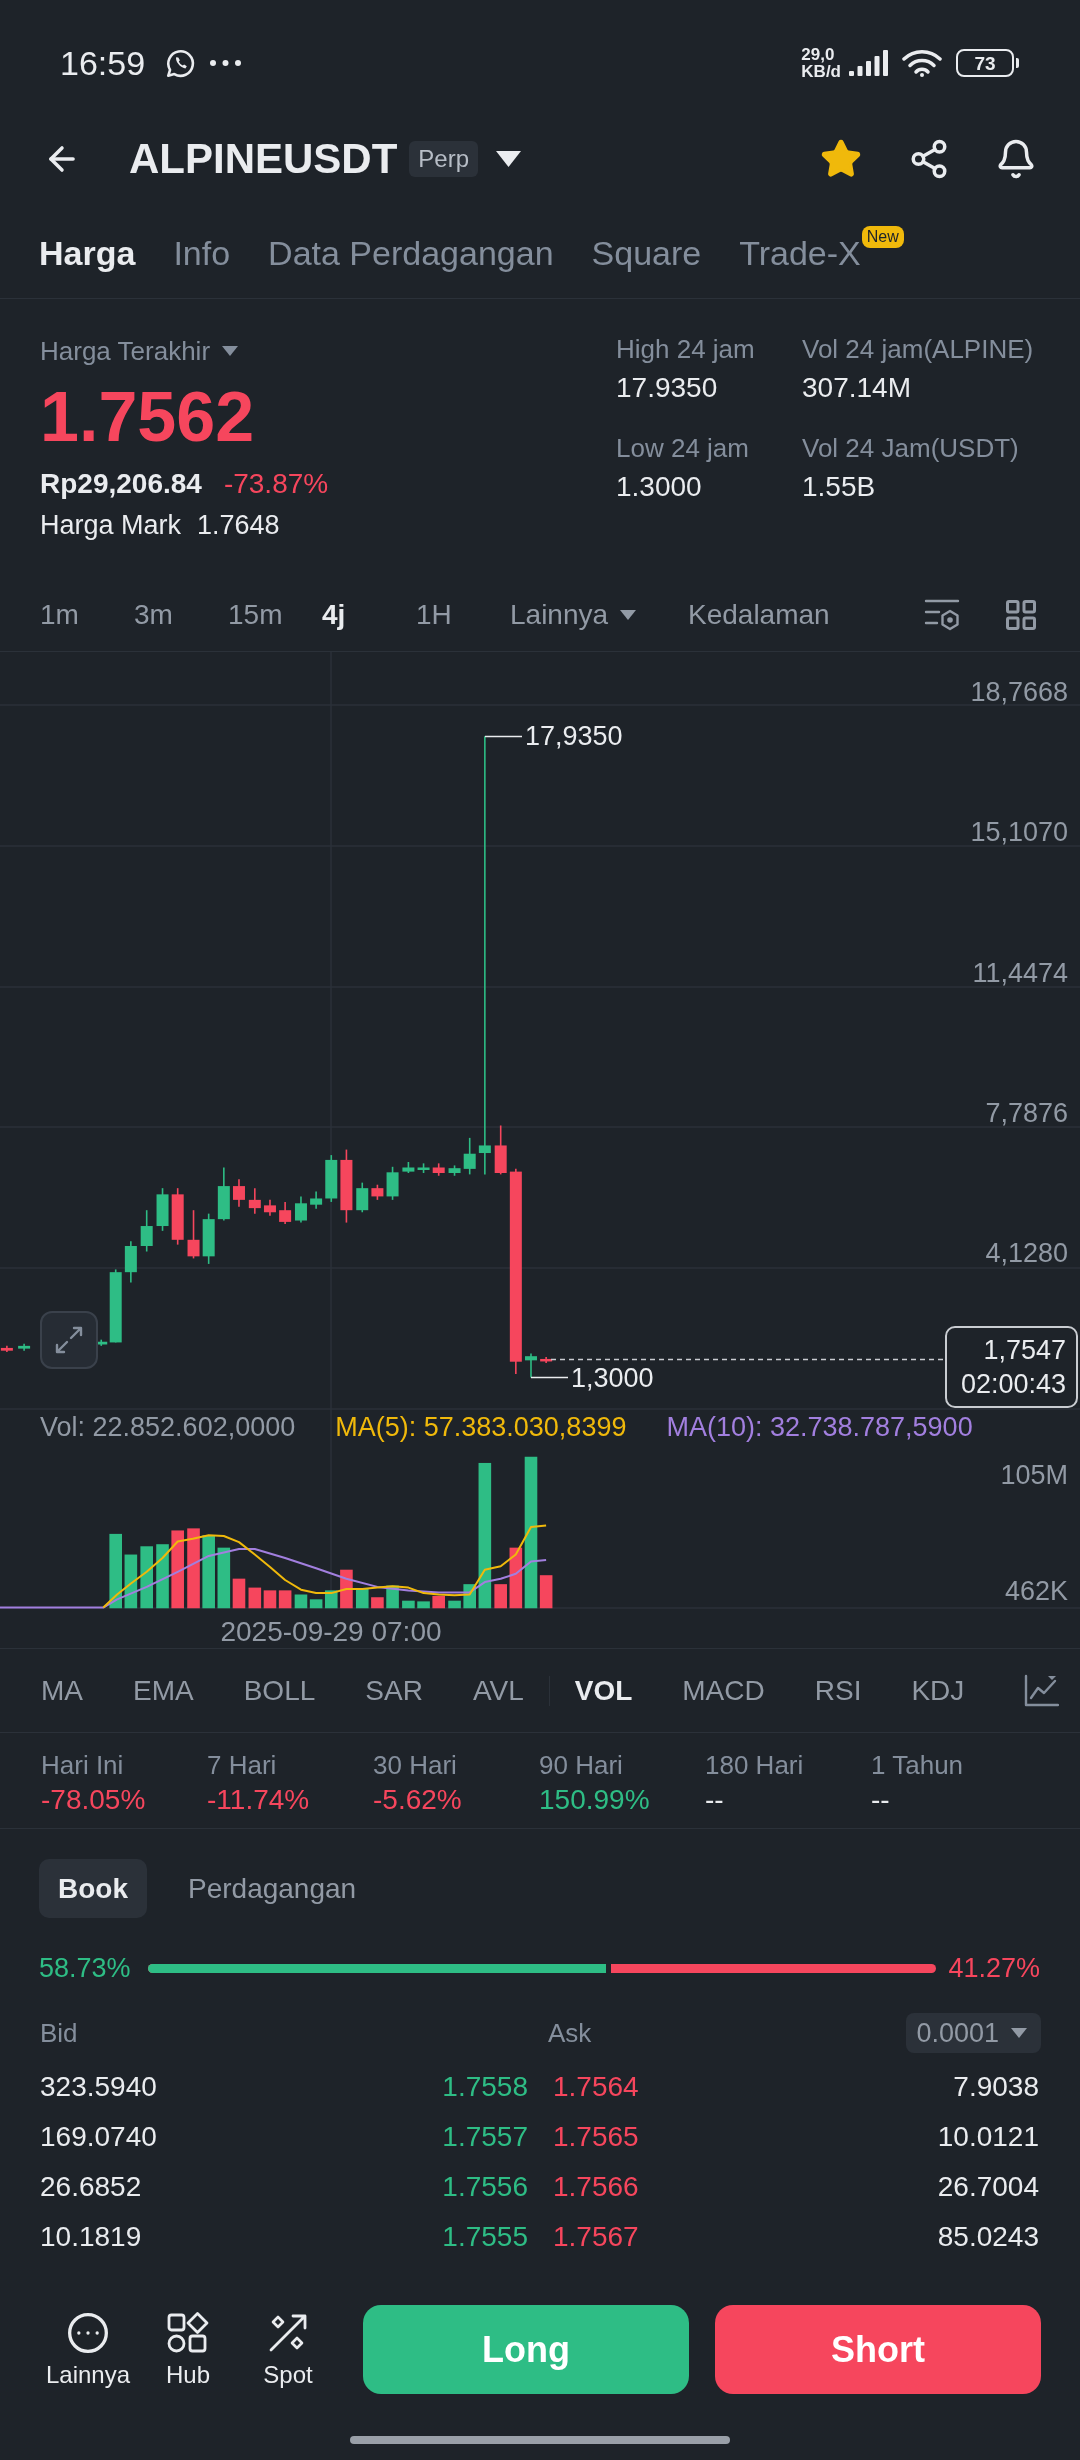 This screenshot has width=1080, height=2460. What do you see at coordinates (819, 1427) in the screenshot?
I see `ma10-readout: MA(10): 32.738.787,5900` at bounding box center [819, 1427].